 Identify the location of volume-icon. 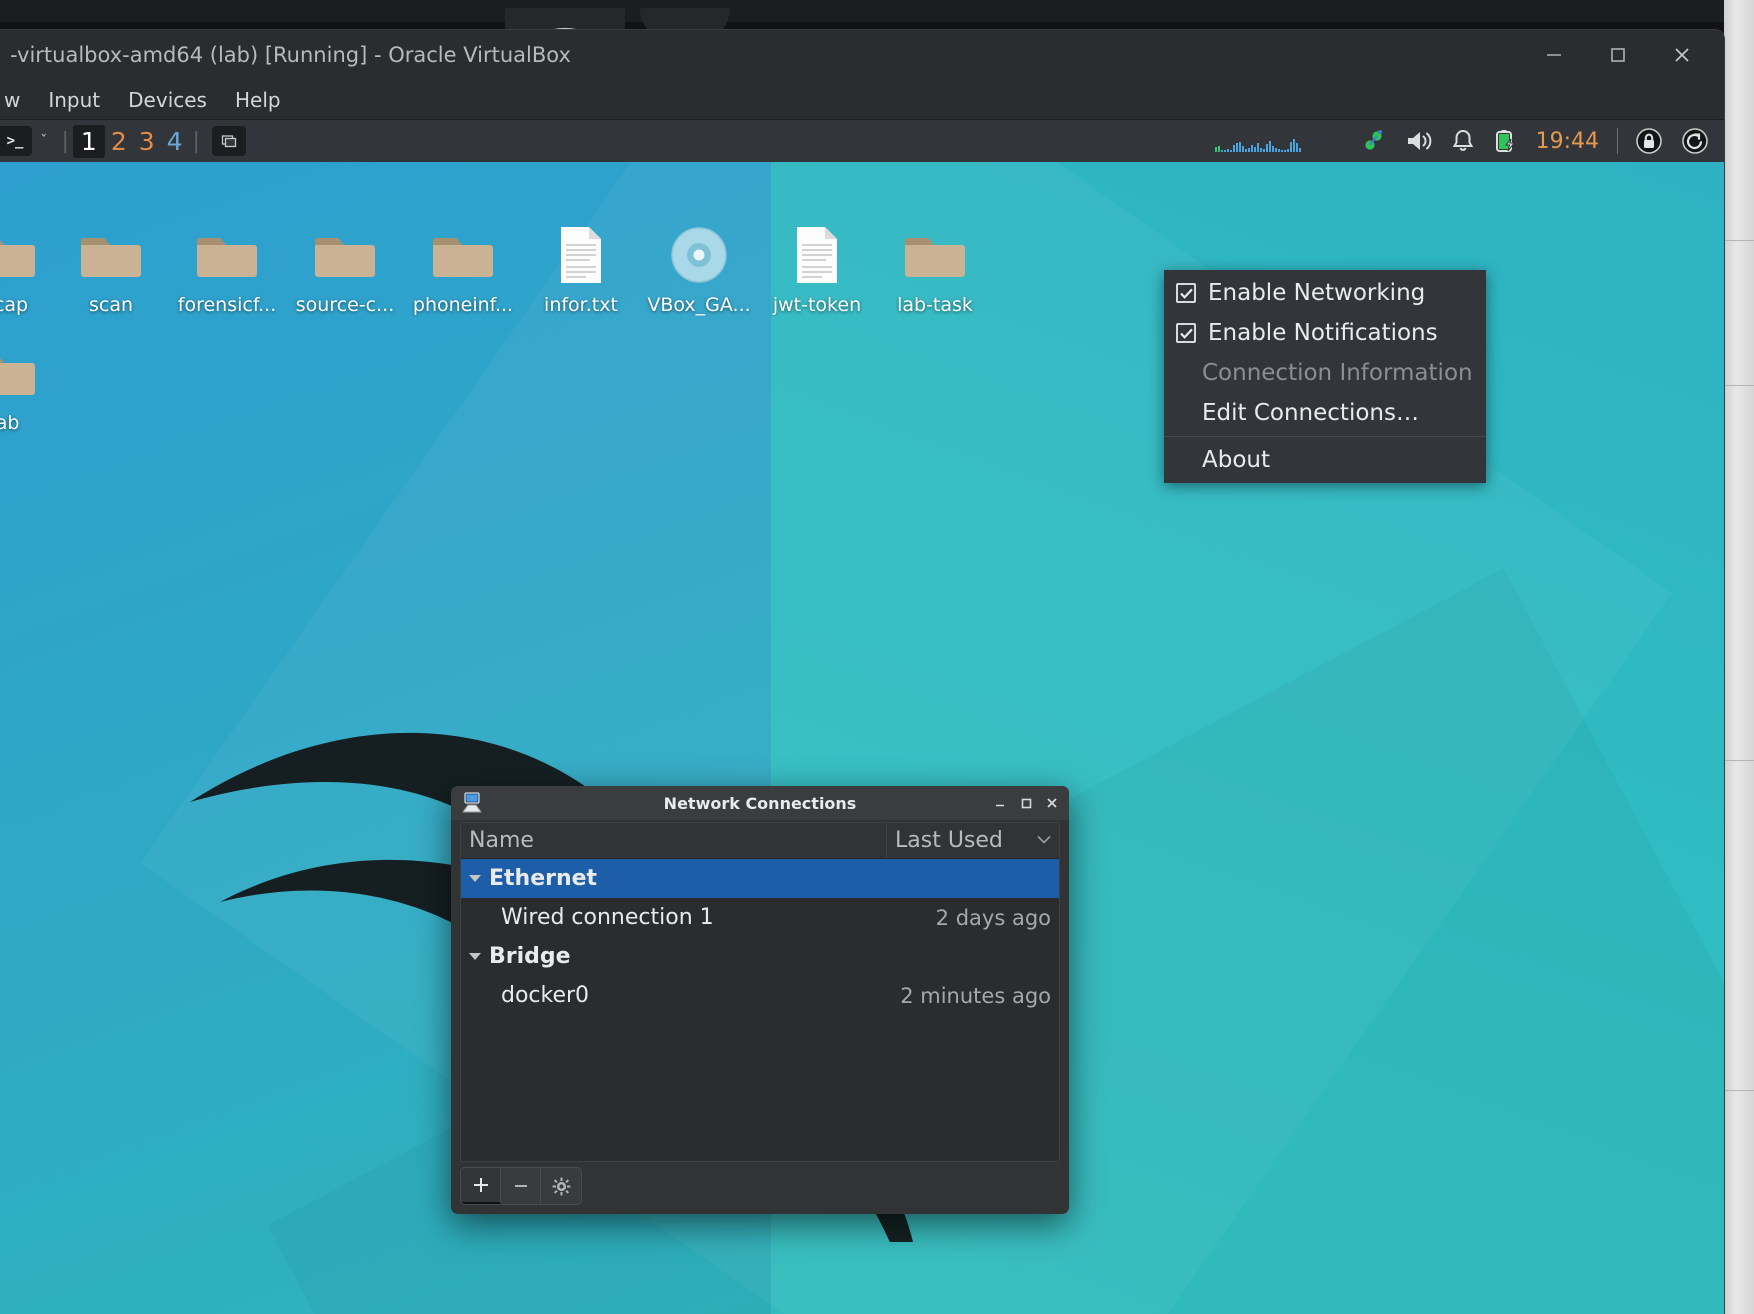
(1419, 141).